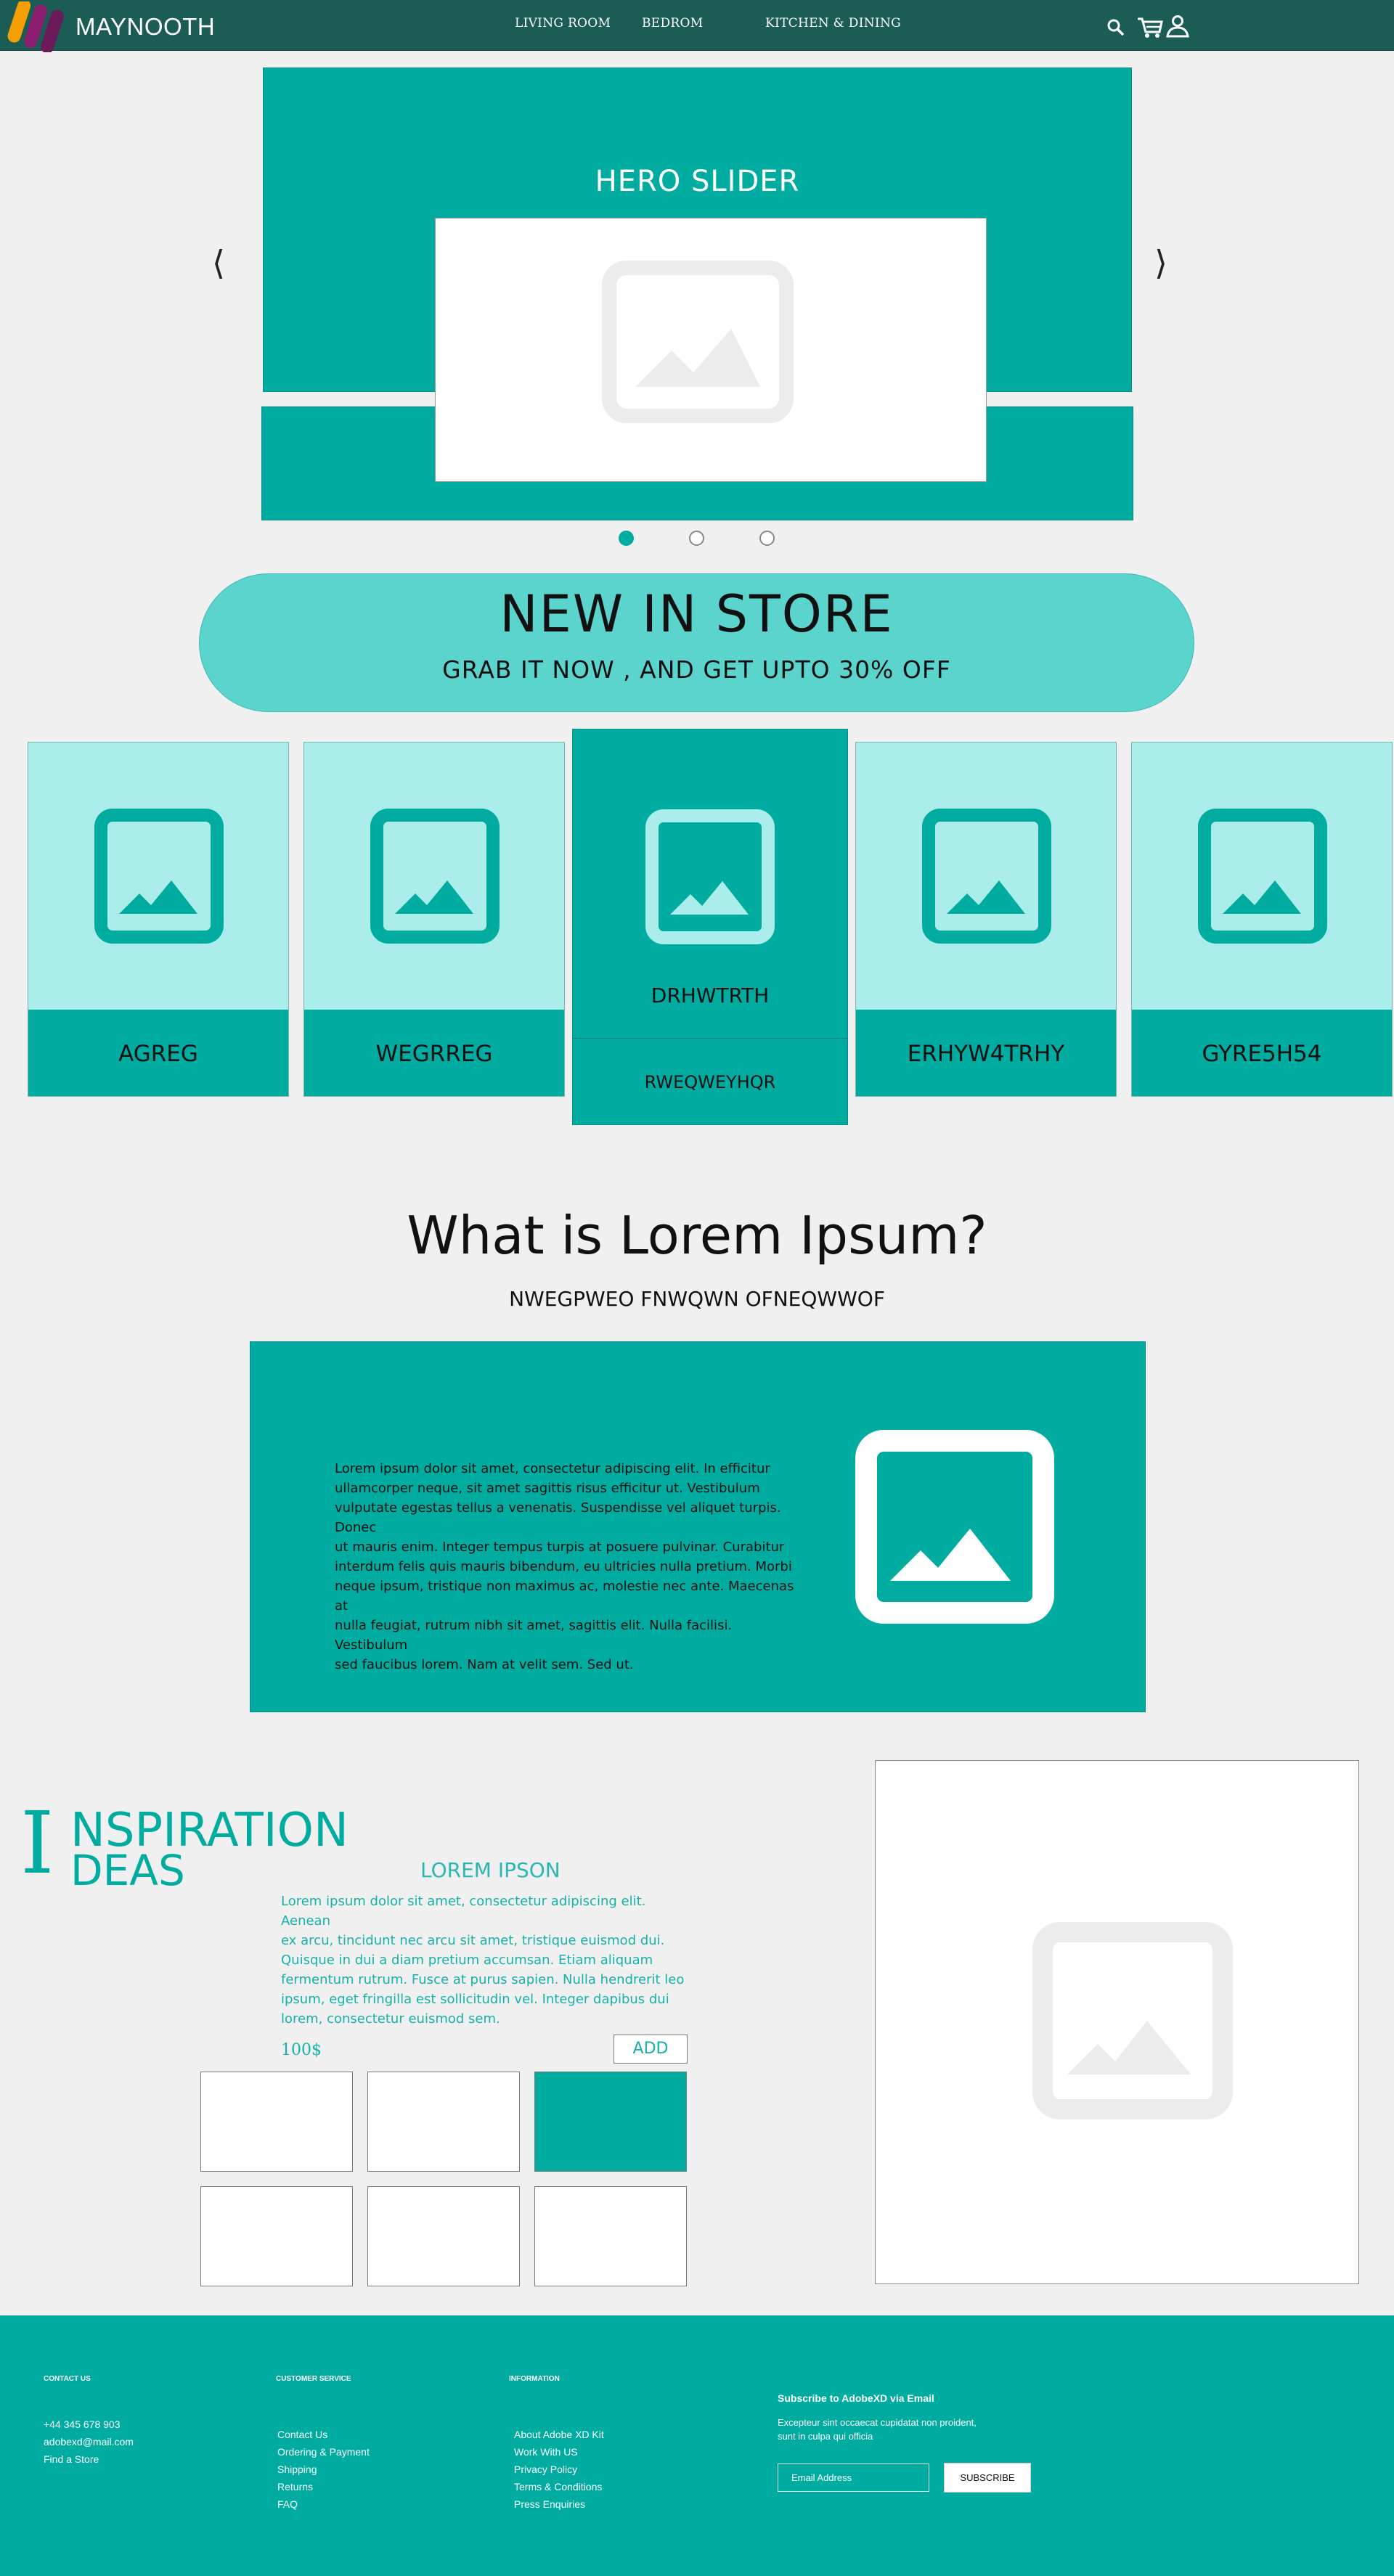  I want to click on promo-subtitle: GRAB IT NOW , AND GET UPTO 30% OFF, so click(697, 669).